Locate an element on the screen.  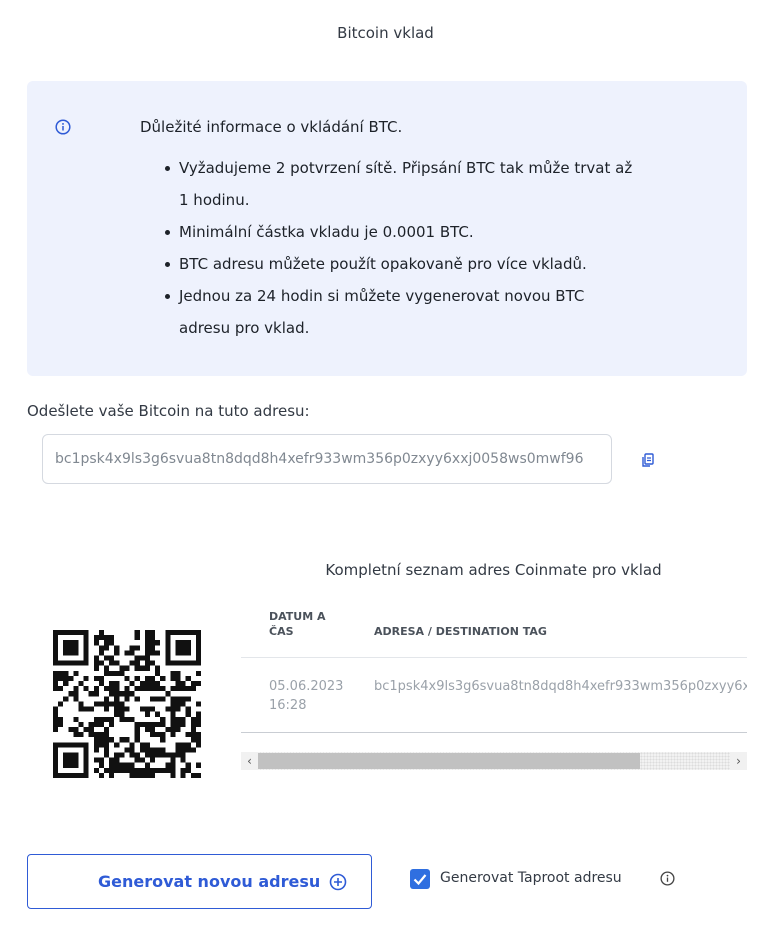
scrollbar-thumb is located at coordinates (449, 761).